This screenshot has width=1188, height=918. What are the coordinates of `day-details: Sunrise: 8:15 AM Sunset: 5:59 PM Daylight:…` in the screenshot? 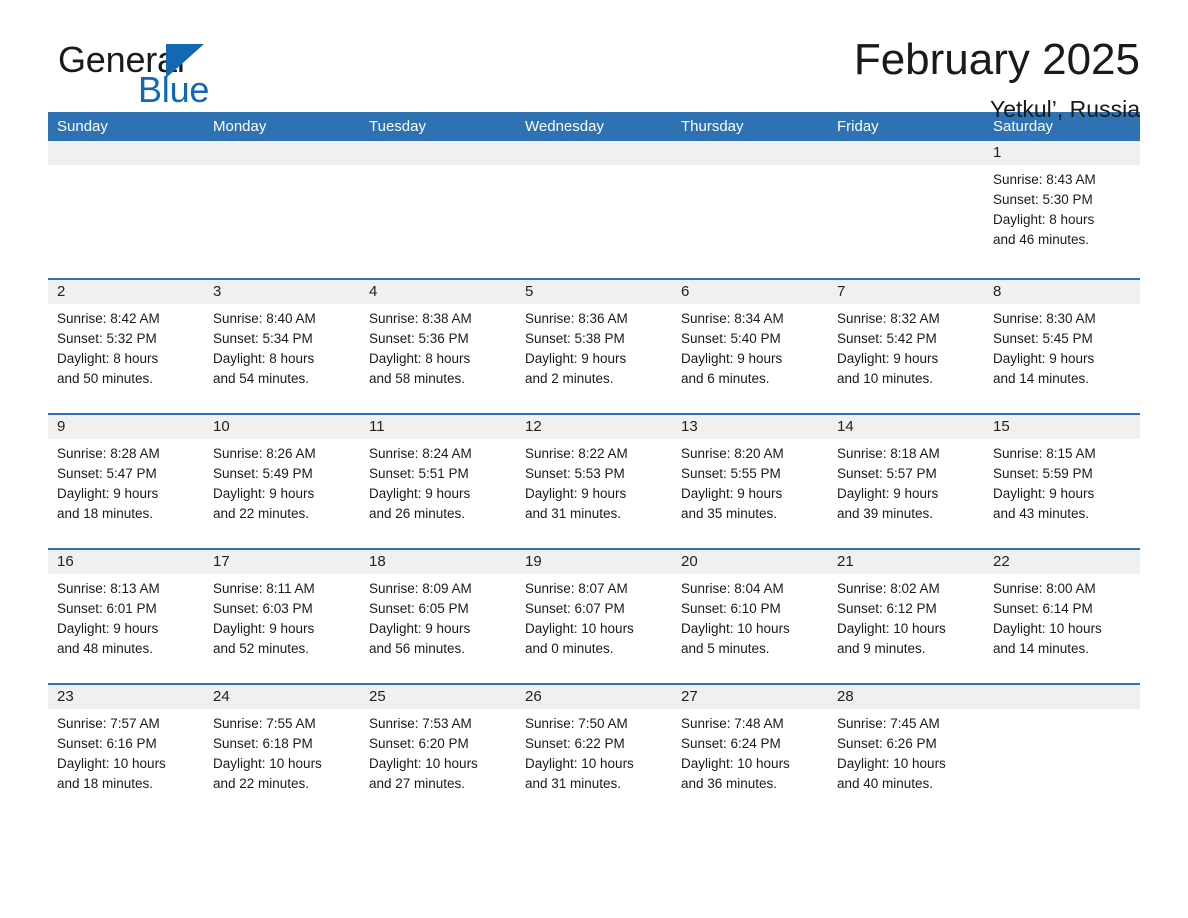 It's located at (1062, 481).